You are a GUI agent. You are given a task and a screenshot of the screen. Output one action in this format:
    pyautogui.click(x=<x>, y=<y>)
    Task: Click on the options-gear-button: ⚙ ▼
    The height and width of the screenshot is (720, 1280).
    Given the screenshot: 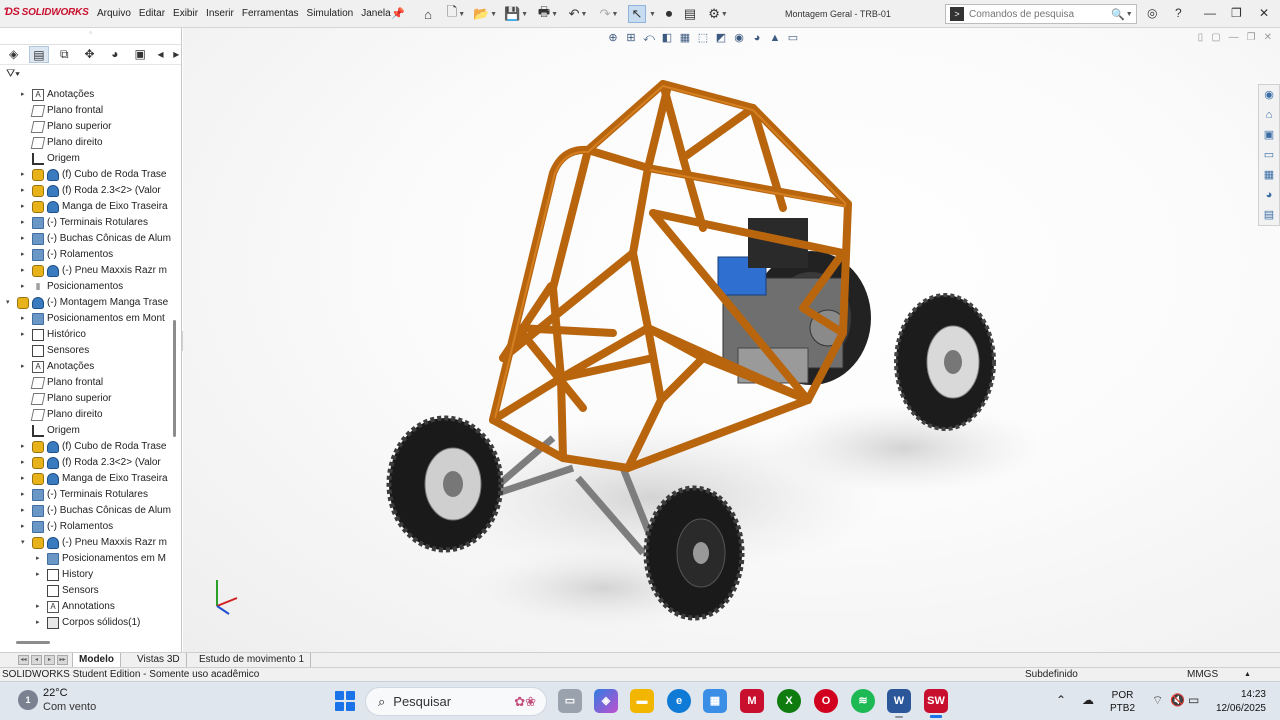 What is the action you would take?
    pyautogui.click(x=718, y=14)
    